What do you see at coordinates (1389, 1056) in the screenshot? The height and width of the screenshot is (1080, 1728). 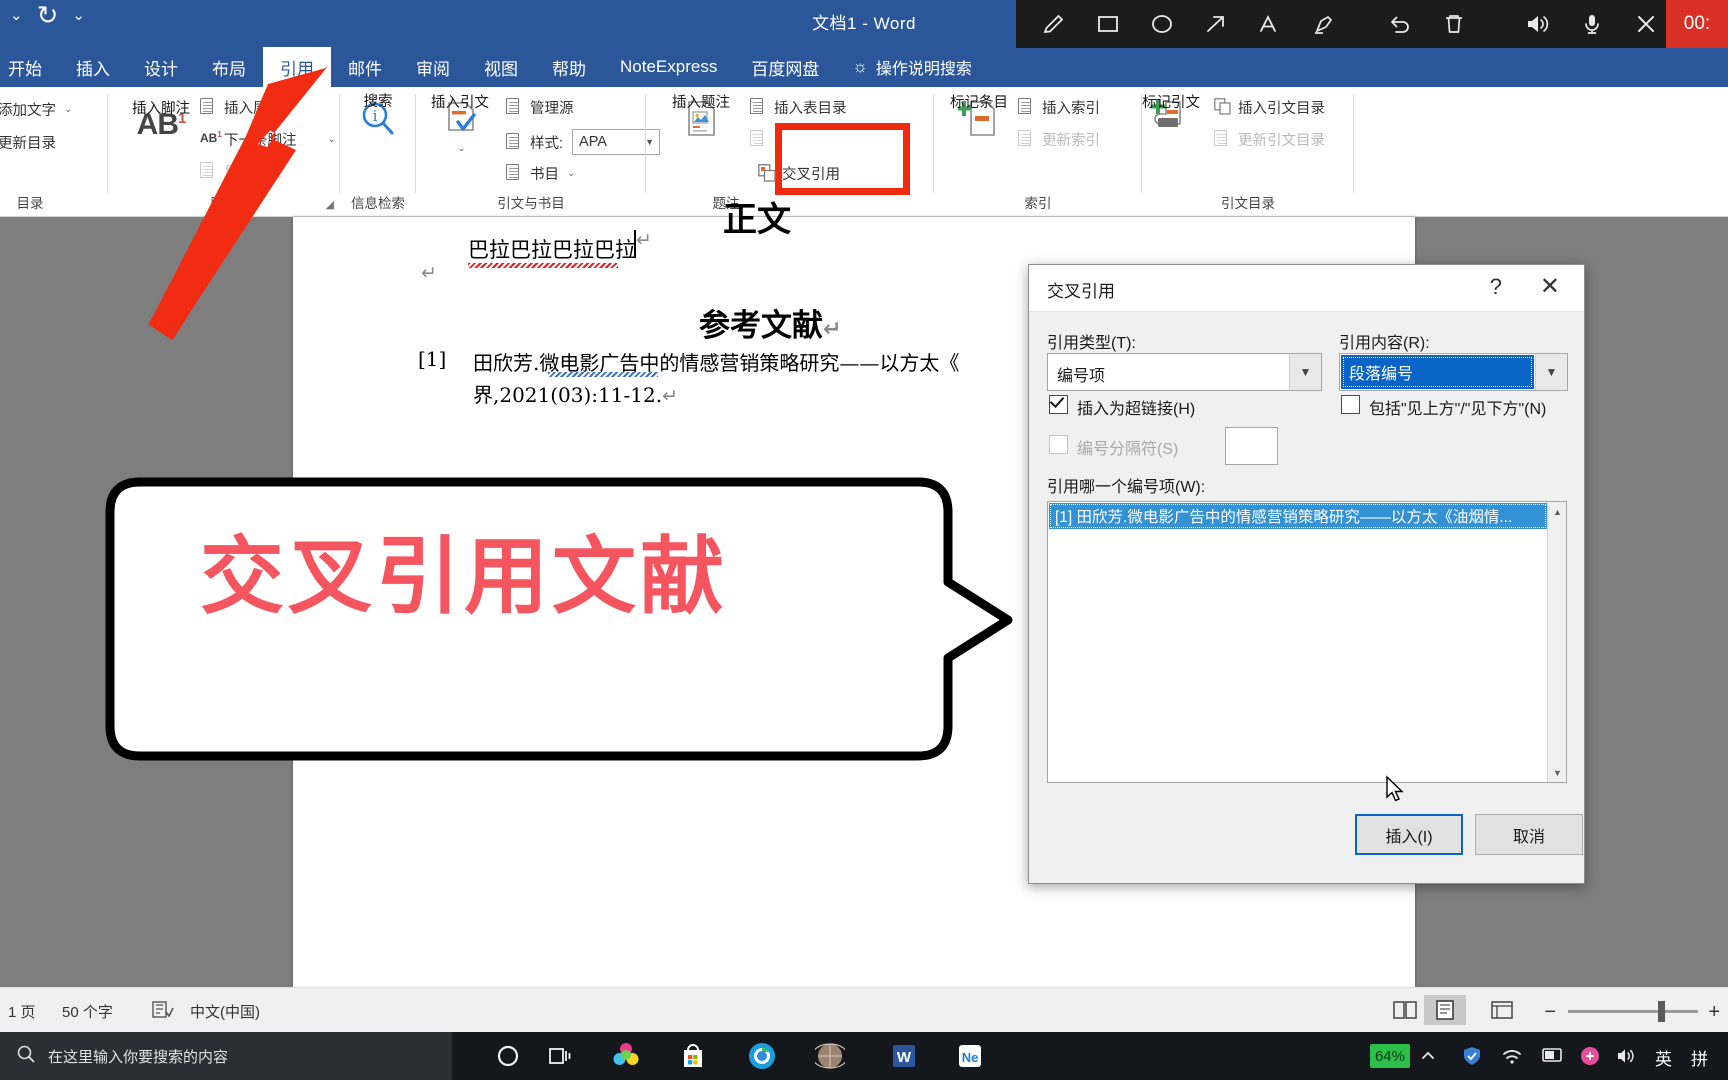 I see `battery-indicator: 64%` at bounding box center [1389, 1056].